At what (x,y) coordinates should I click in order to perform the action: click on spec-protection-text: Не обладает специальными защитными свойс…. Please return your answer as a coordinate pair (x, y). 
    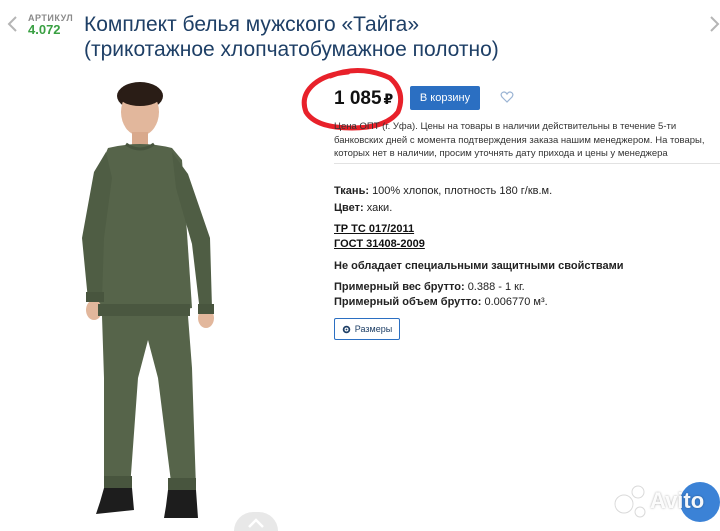
    Looking at the image, I should click on (479, 266).